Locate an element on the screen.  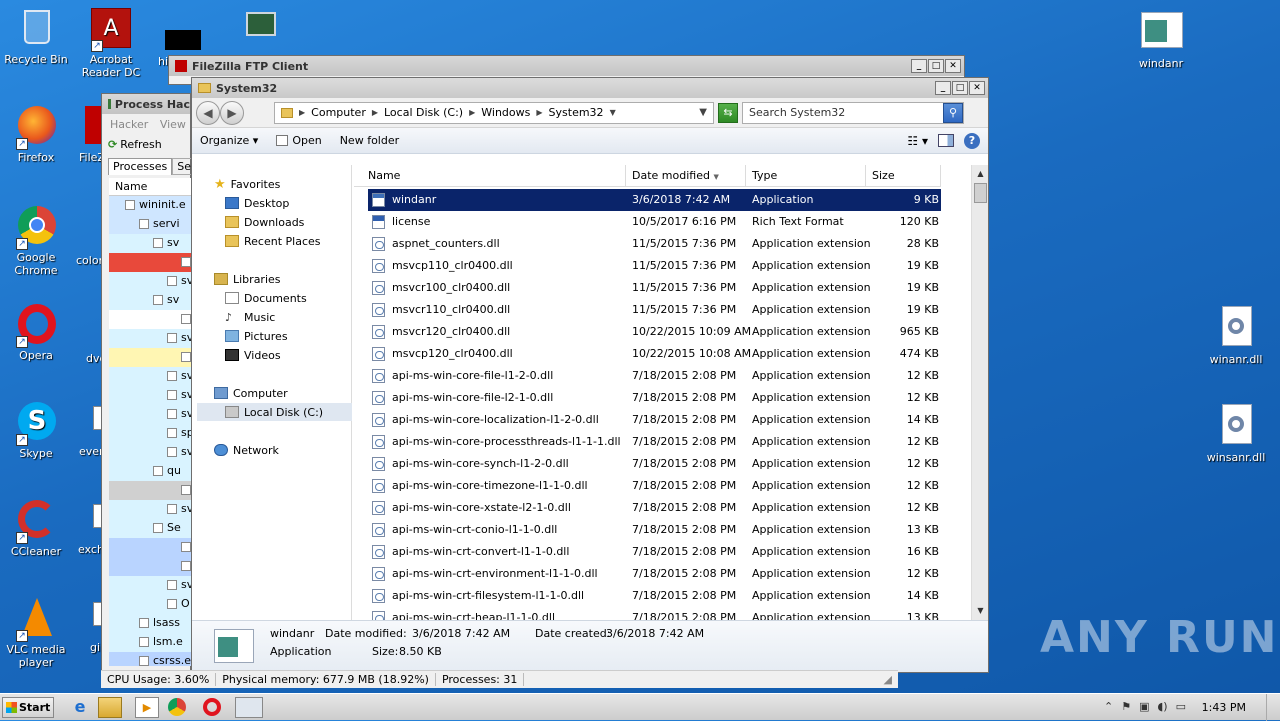
scroll-down-icon: ▼ is located at coordinates (980, 611).